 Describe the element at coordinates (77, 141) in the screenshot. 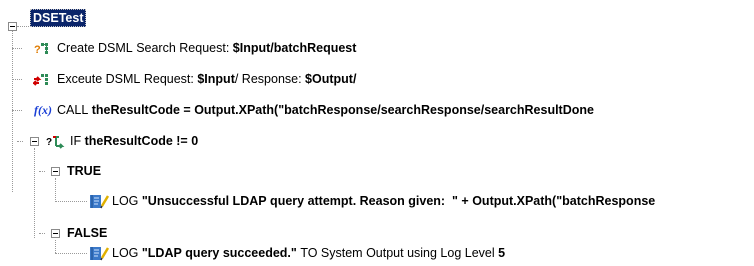

I see `node-keyword: IF` at that location.